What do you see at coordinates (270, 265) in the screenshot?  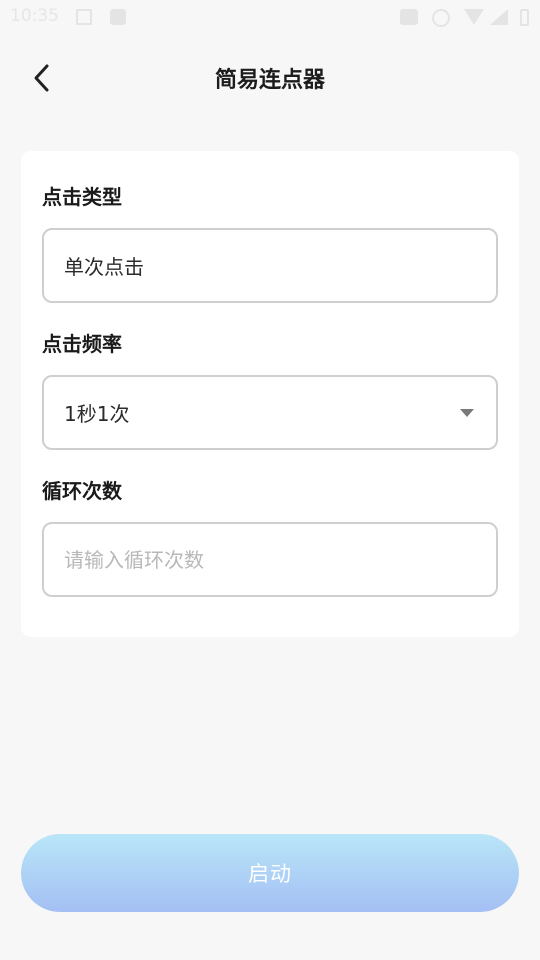 I see `click-type-field: 单次点击` at bounding box center [270, 265].